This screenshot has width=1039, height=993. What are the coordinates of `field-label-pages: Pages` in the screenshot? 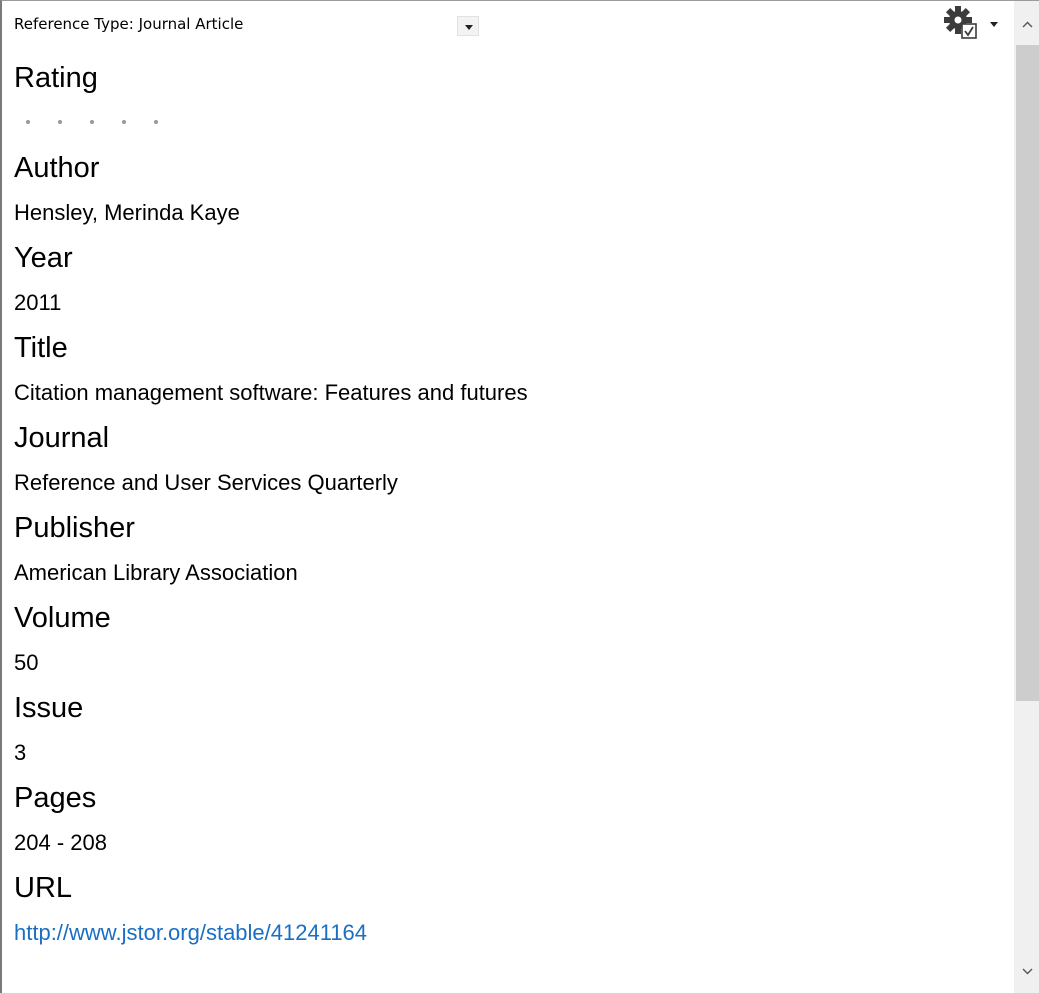 It's located at (55, 798).